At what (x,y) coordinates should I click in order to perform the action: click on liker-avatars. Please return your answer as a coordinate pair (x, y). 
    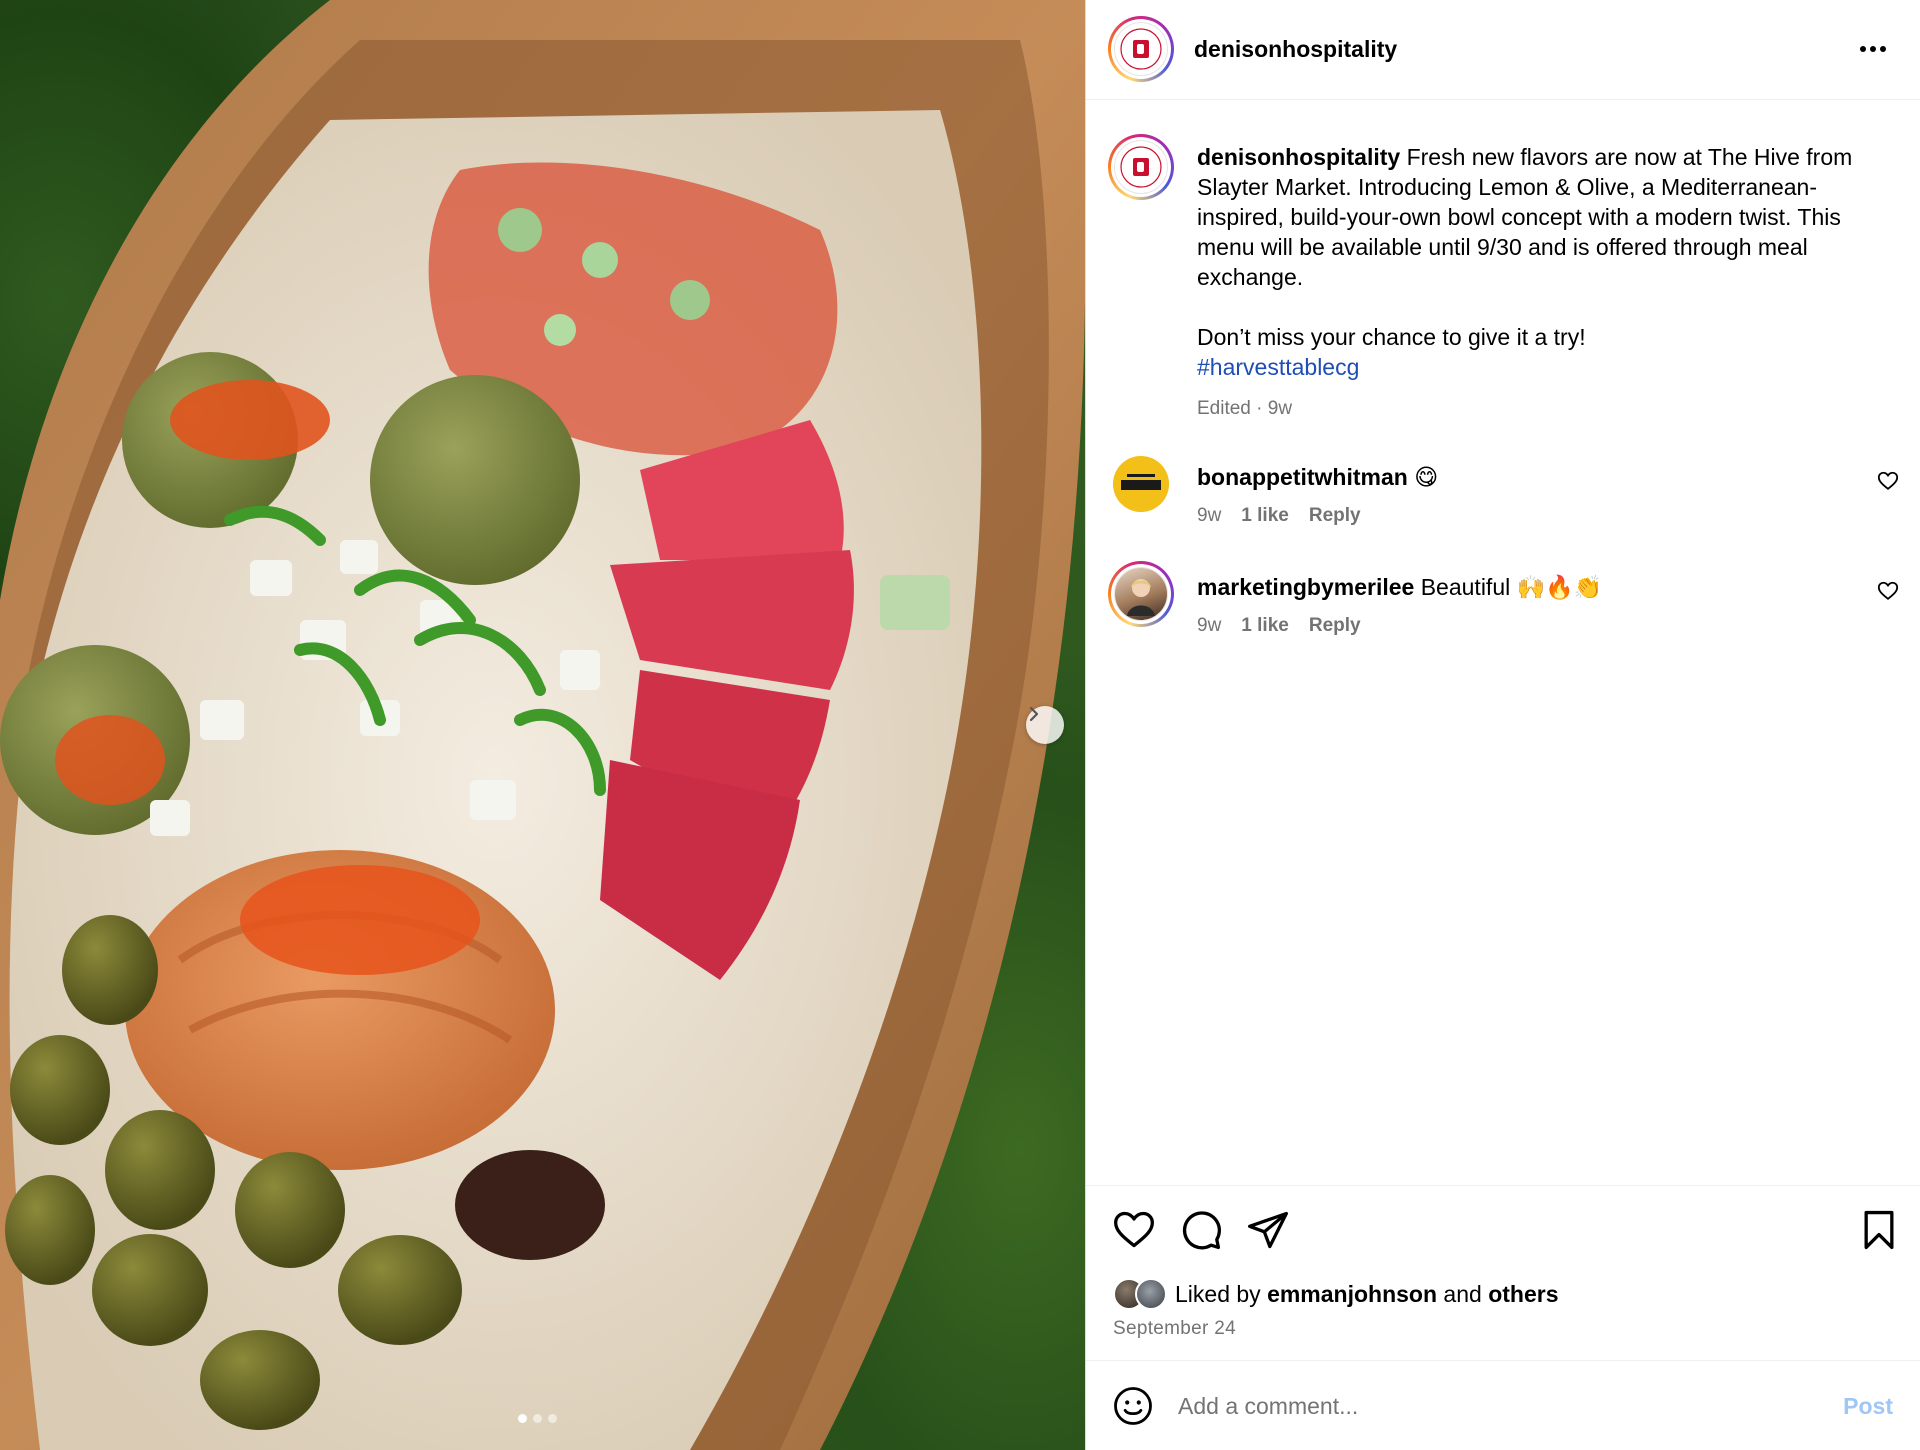
    Looking at the image, I should click on (1140, 1294).